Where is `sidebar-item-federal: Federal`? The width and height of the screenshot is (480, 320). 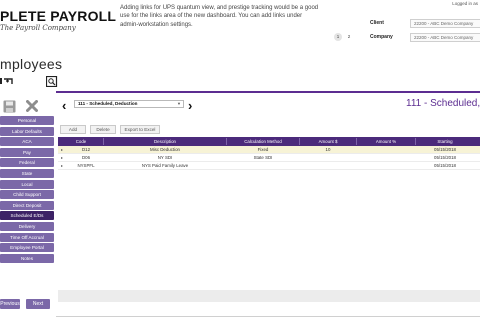
sidebar-item-federal: Federal is located at coordinates (27, 163).